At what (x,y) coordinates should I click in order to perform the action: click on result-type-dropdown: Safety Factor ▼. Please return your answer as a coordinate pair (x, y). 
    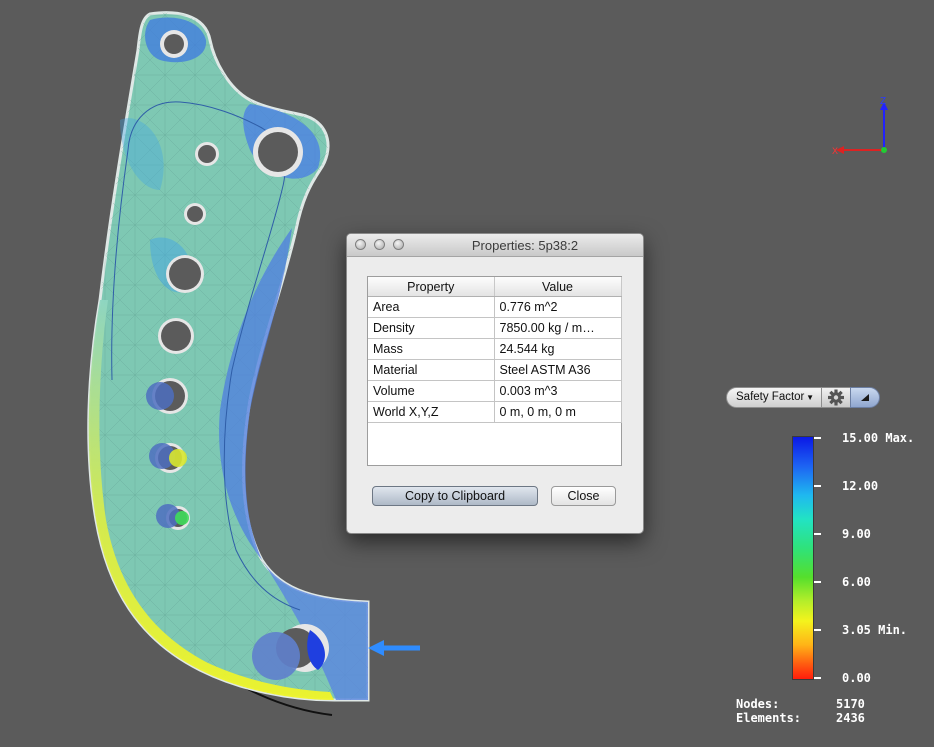
    Looking at the image, I should click on (774, 397).